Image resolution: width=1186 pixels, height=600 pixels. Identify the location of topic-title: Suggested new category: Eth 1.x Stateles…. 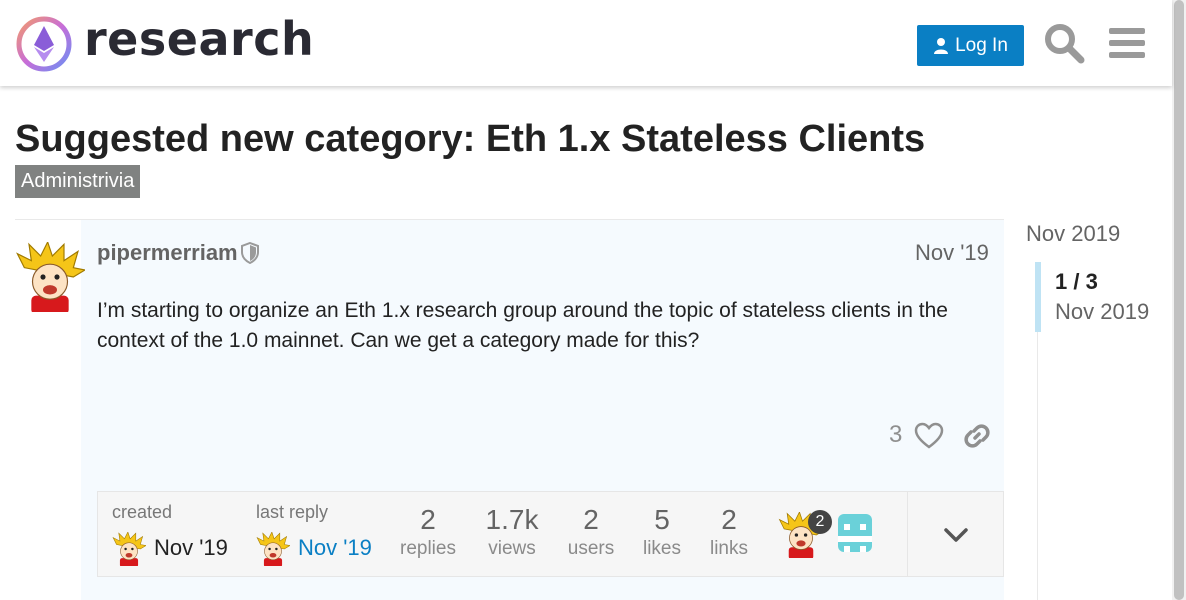
(470, 139).